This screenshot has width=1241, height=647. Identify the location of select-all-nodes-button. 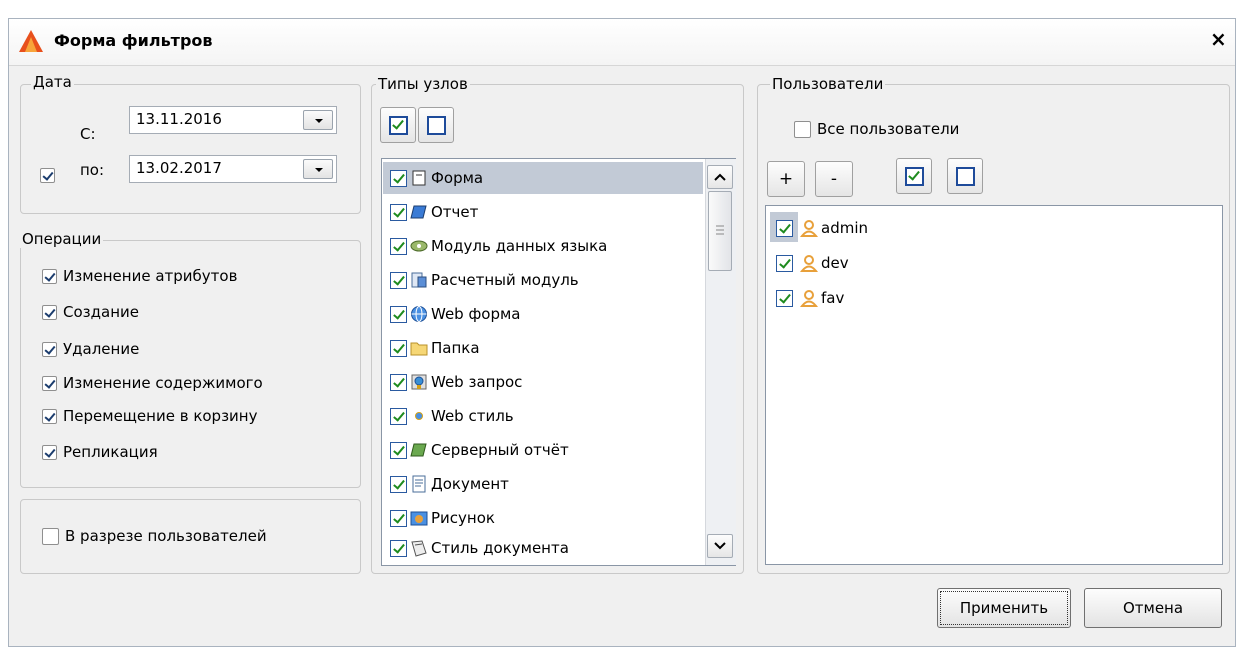
(398, 125).